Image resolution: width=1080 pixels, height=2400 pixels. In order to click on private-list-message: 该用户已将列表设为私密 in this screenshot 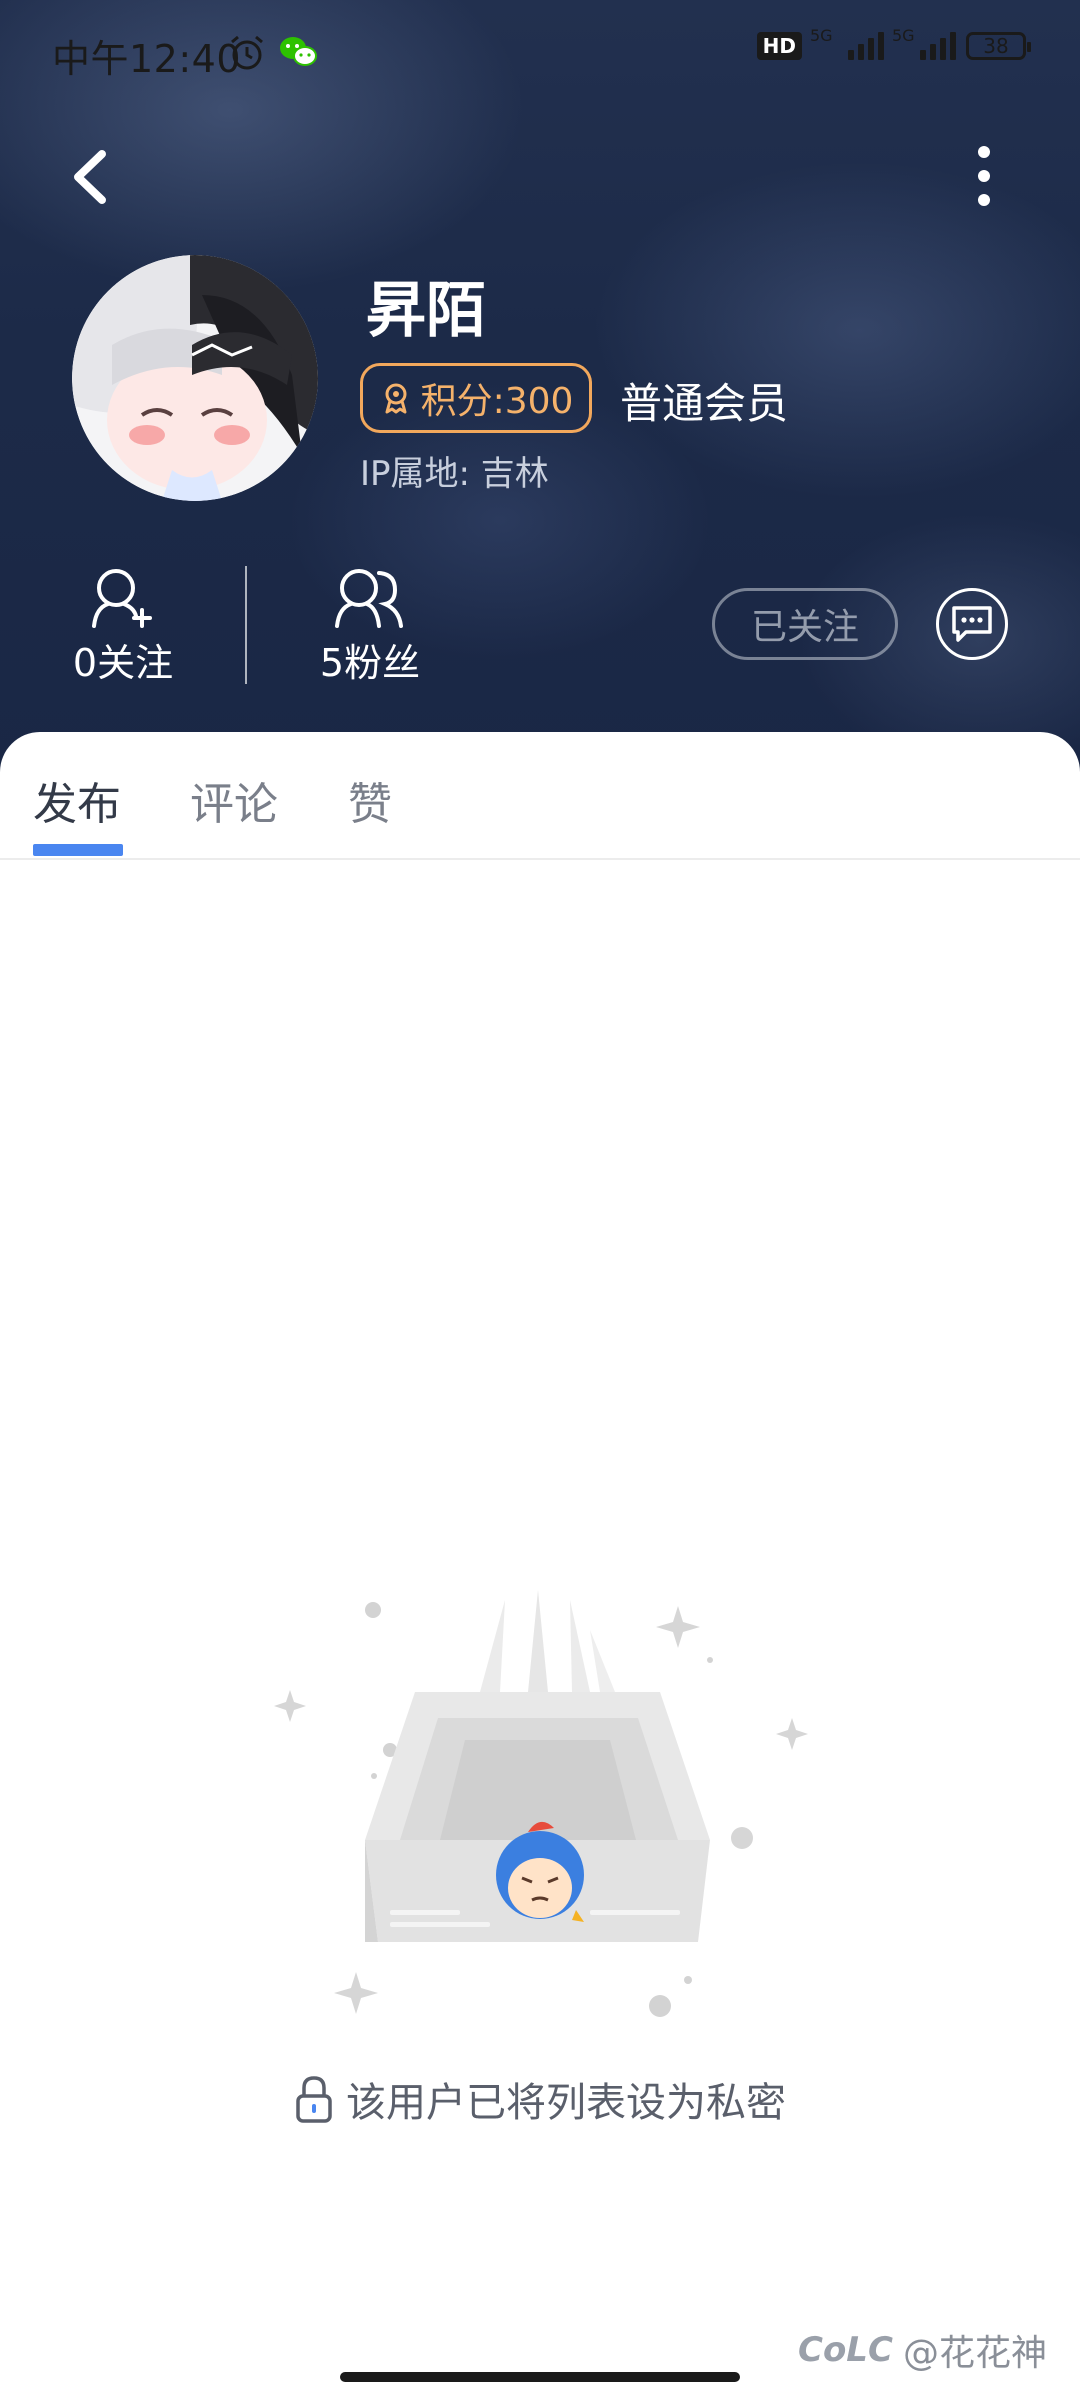, I will do `click(540, 2099)`.